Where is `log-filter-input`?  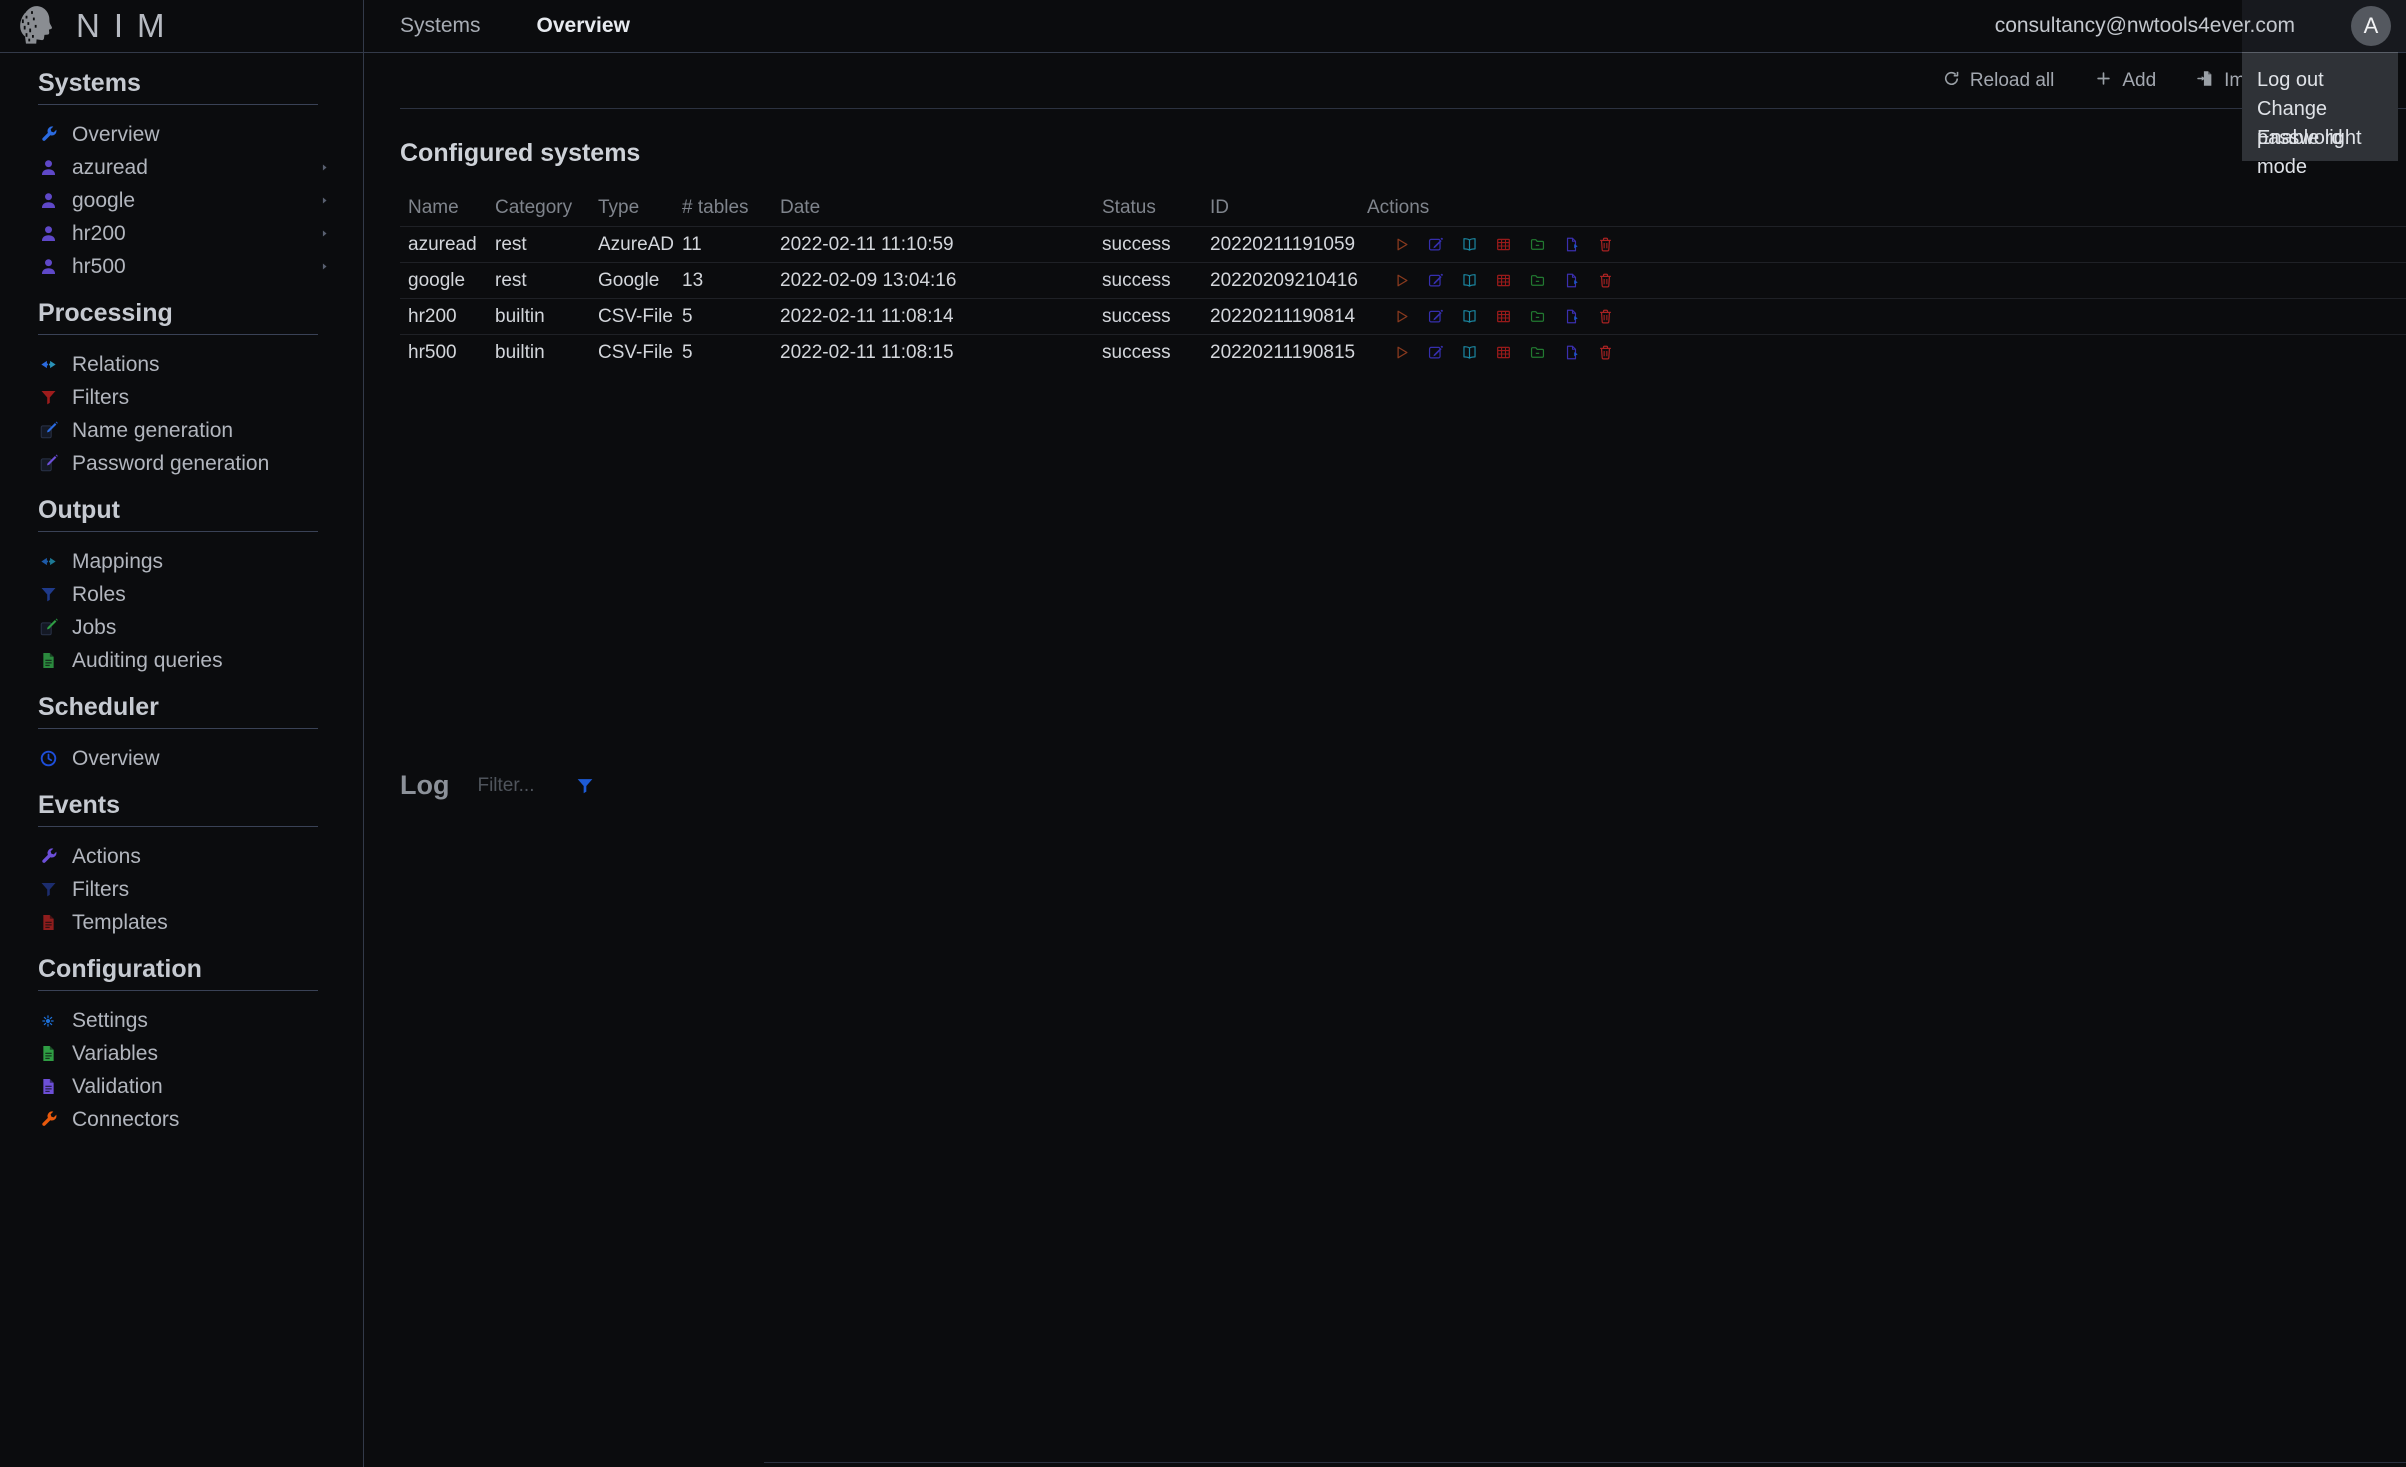 log-filter-input is located at coordinates (522, 785).